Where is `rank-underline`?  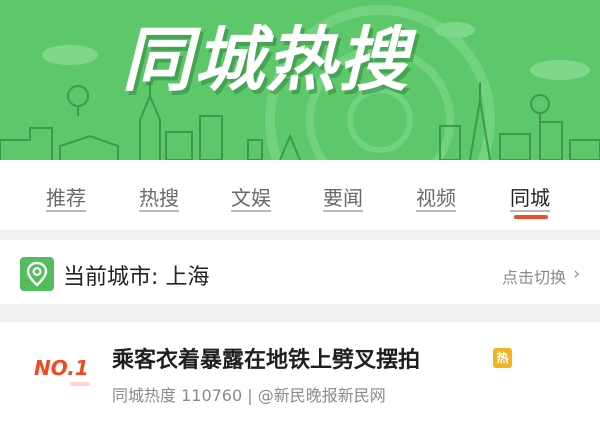 rank-underline is located at coordinates (80, 384).